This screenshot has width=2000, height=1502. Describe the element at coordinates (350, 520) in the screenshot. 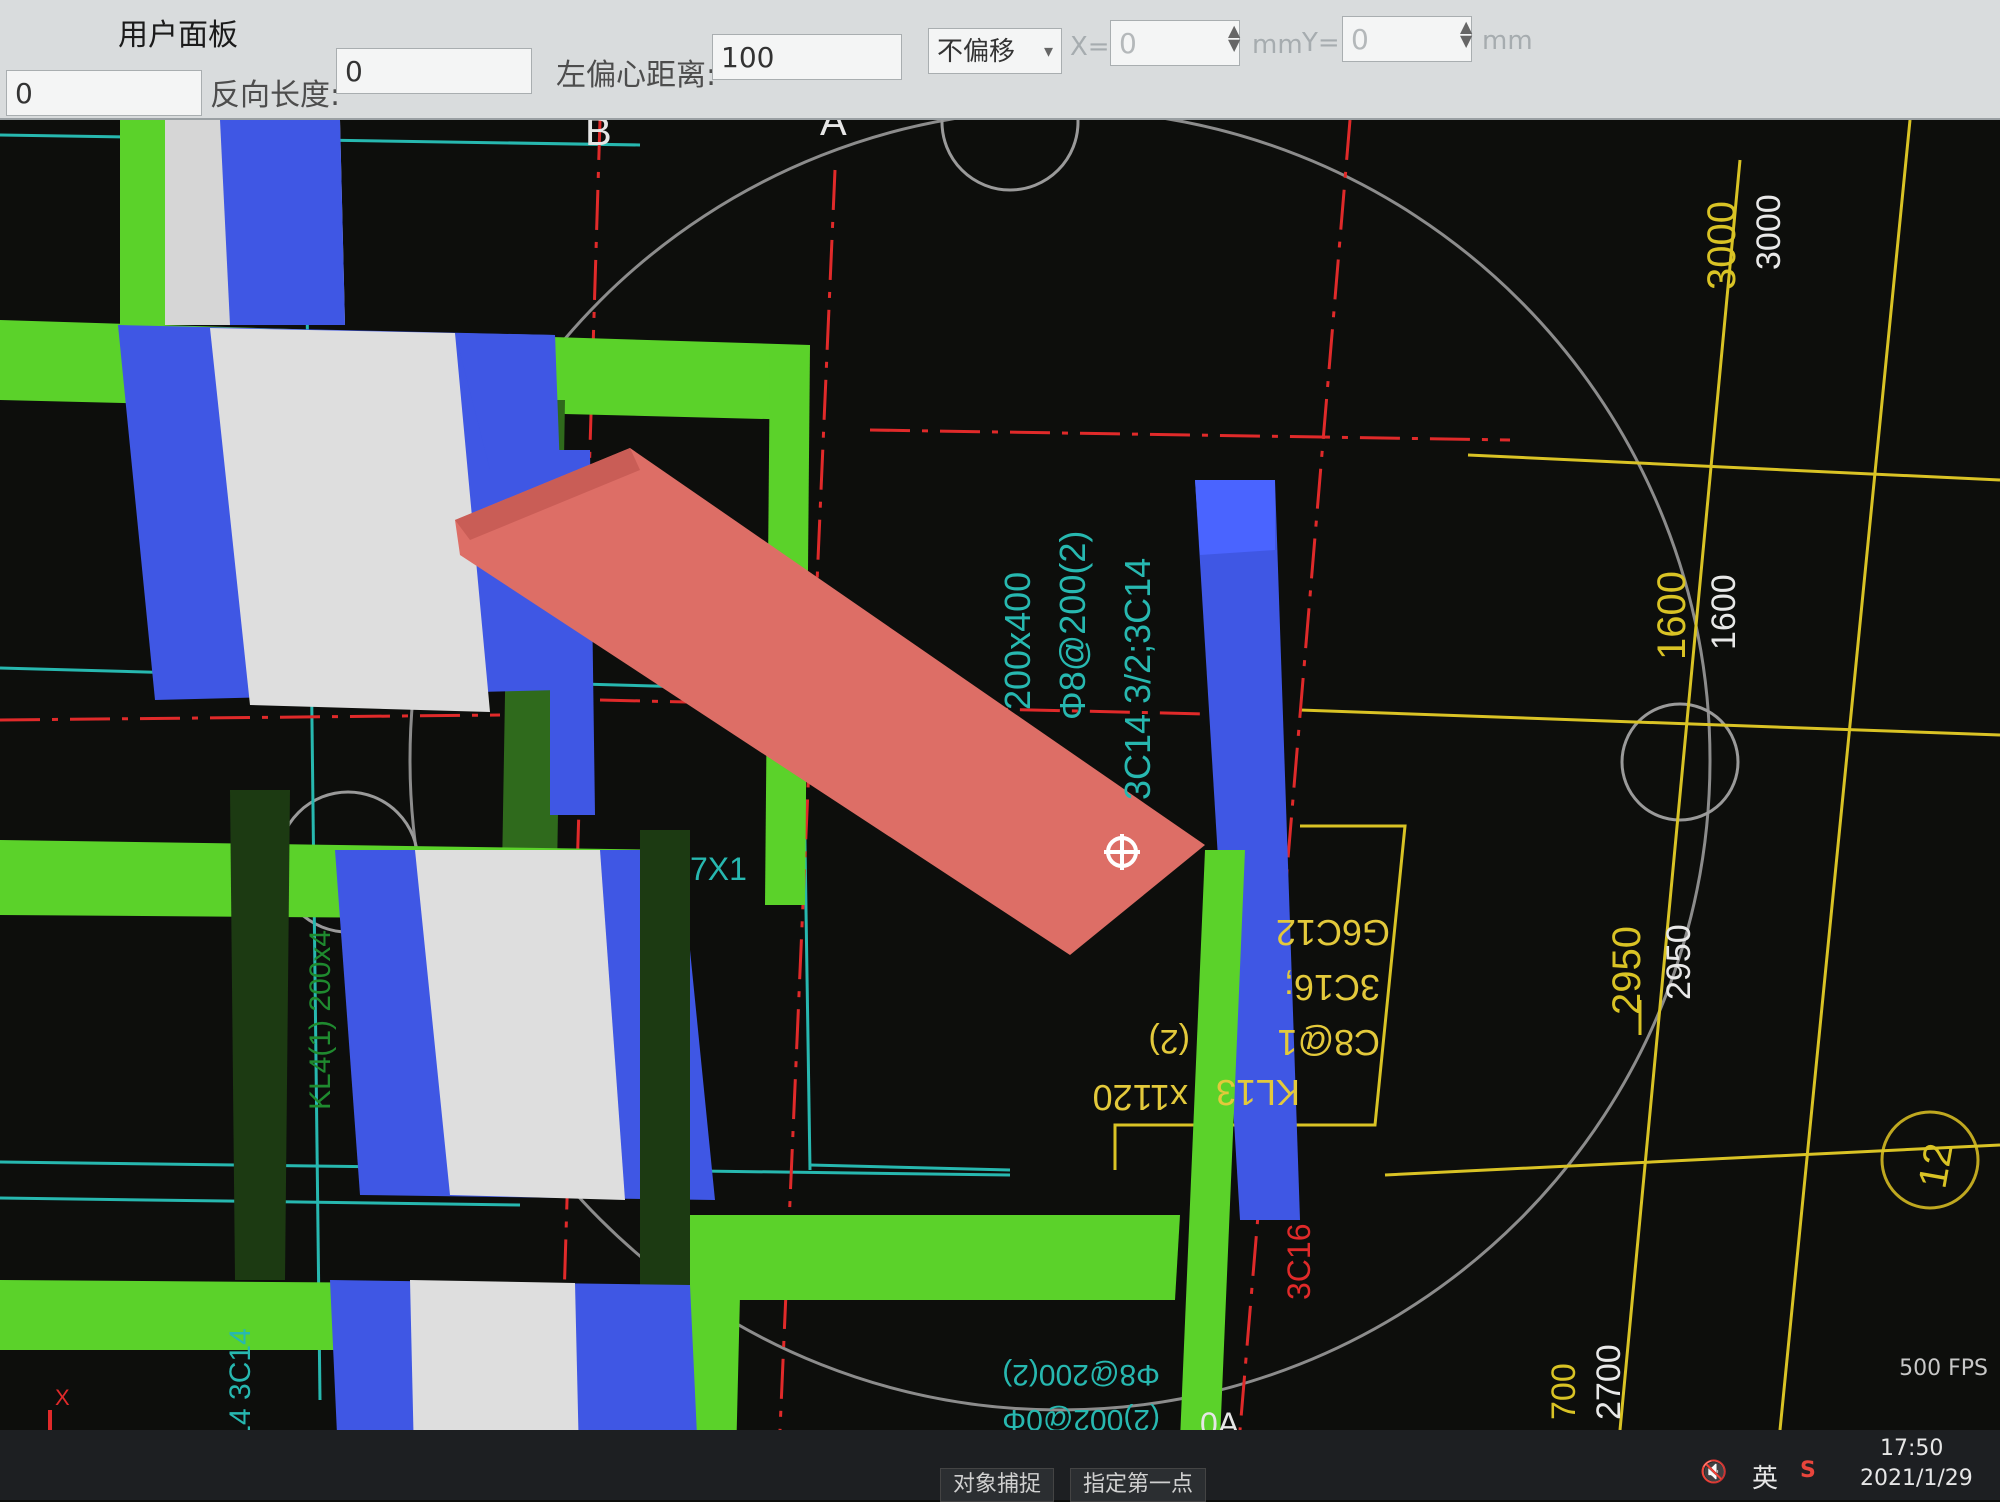

I see `column-face-left` at that location.